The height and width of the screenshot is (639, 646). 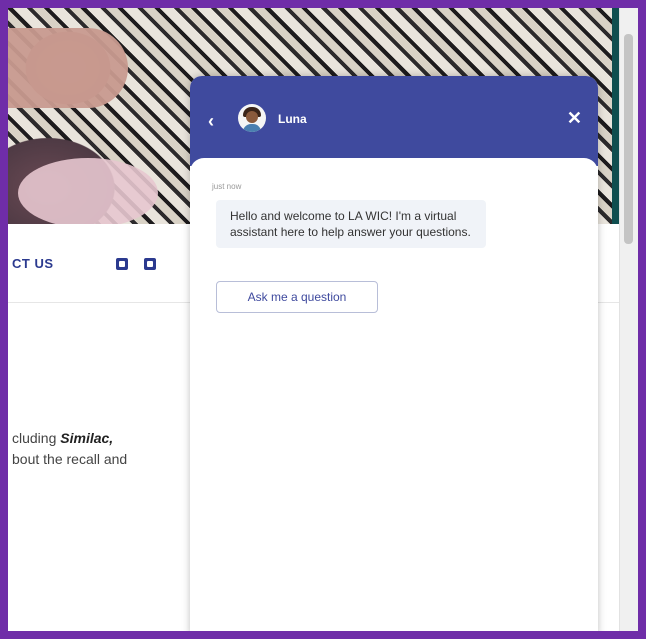 I want to click on facebook-icon, so click(x=122, y=264).